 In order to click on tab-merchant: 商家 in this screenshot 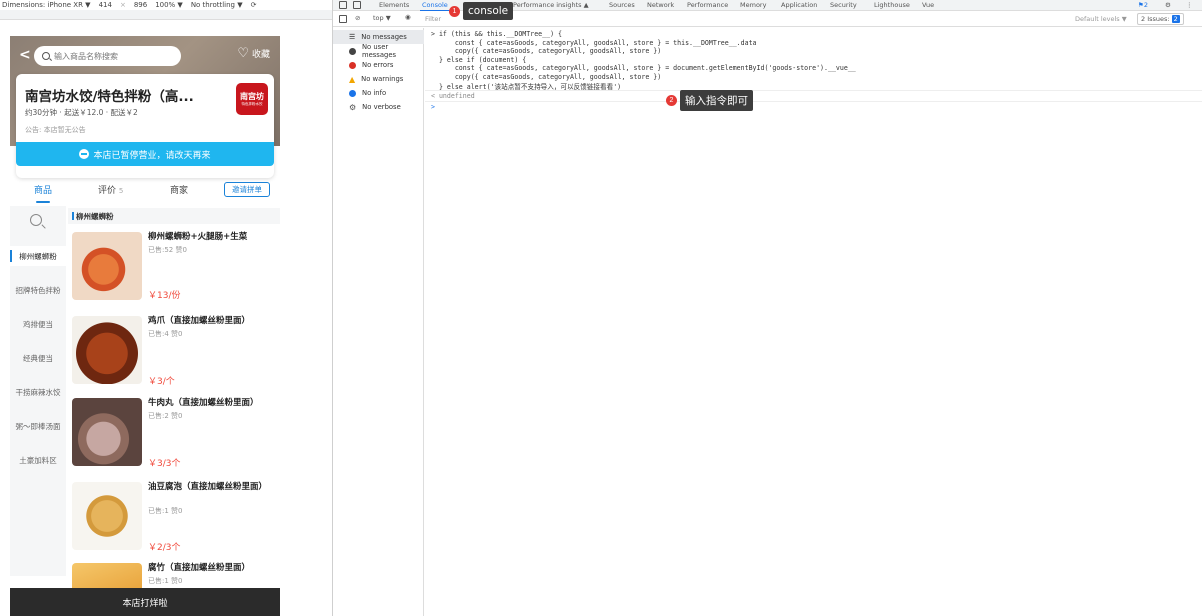, I will do `click(179, 189)`.